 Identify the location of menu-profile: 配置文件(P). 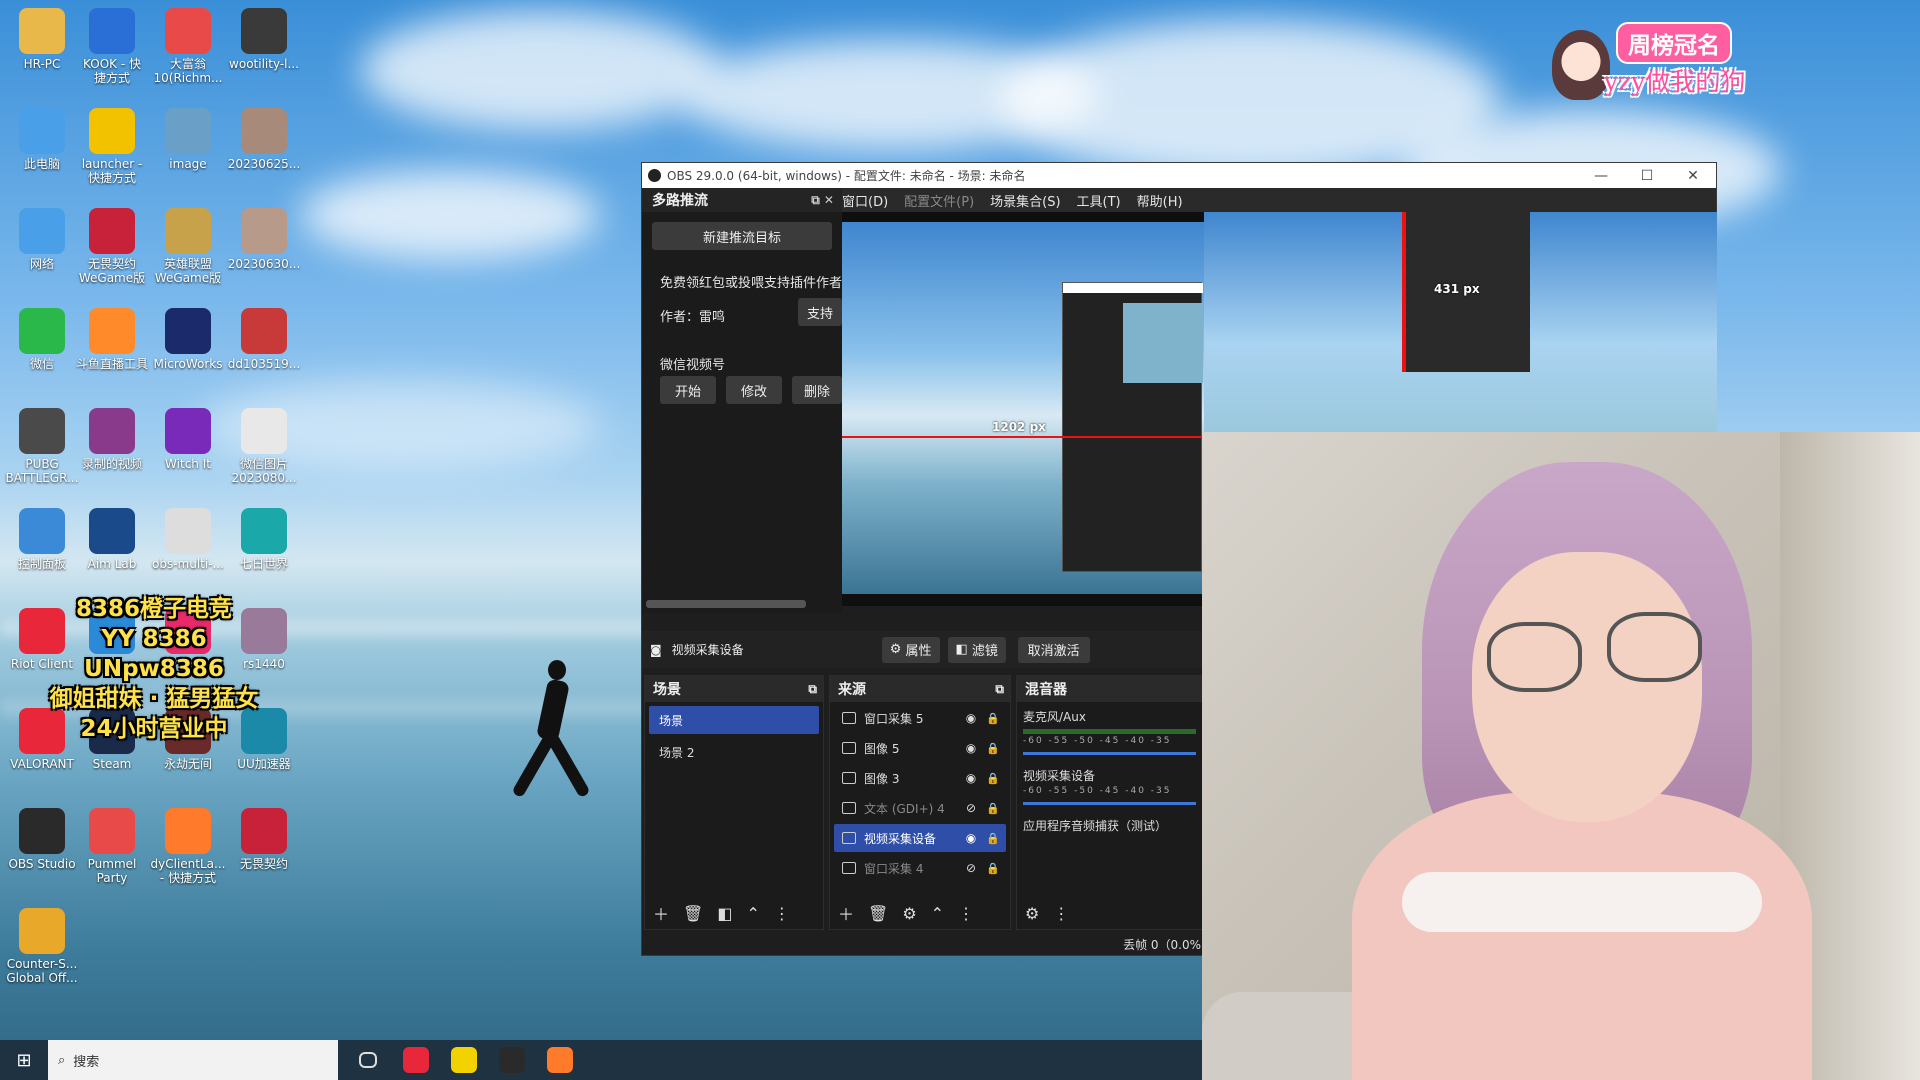
(939, 200).